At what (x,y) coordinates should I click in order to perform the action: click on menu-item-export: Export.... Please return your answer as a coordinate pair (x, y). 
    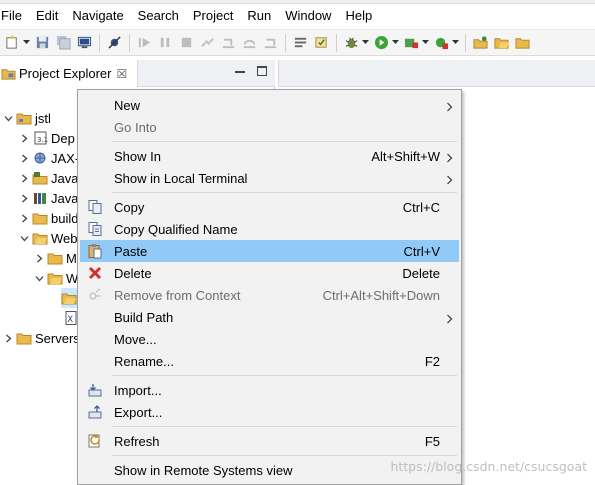
    Looking at the image, I should click on (269, 412).